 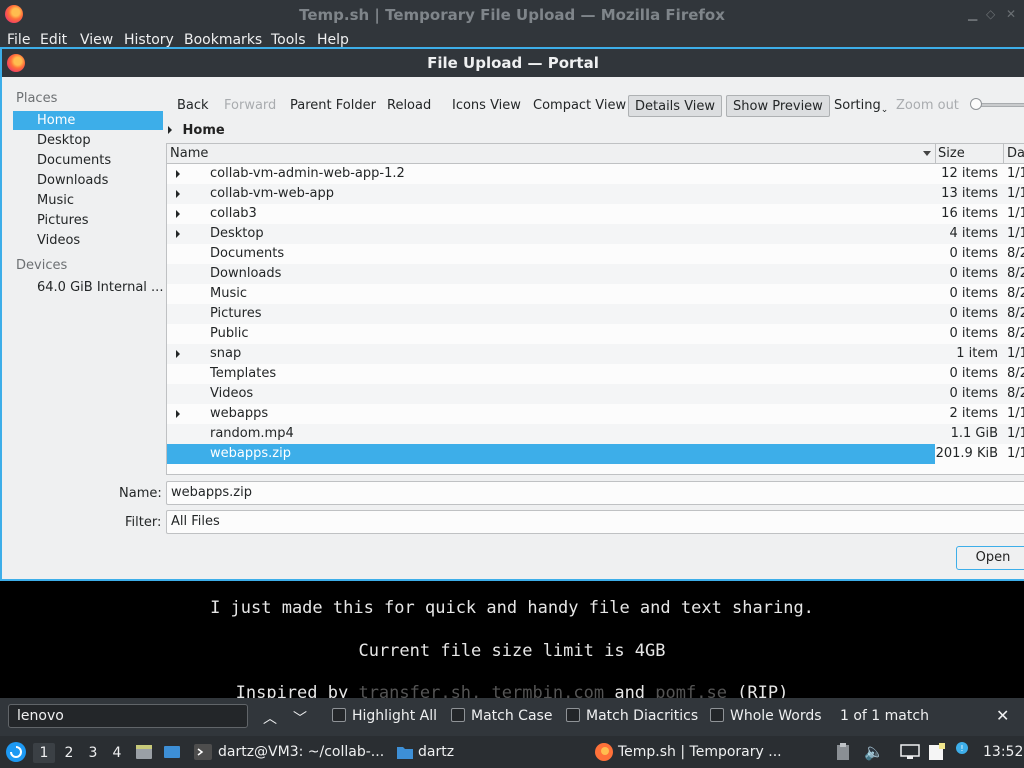 I want to click on table-row: collab-vm-admin-web-app-1.2 12 items 1/1, so click(x=595, y=174).